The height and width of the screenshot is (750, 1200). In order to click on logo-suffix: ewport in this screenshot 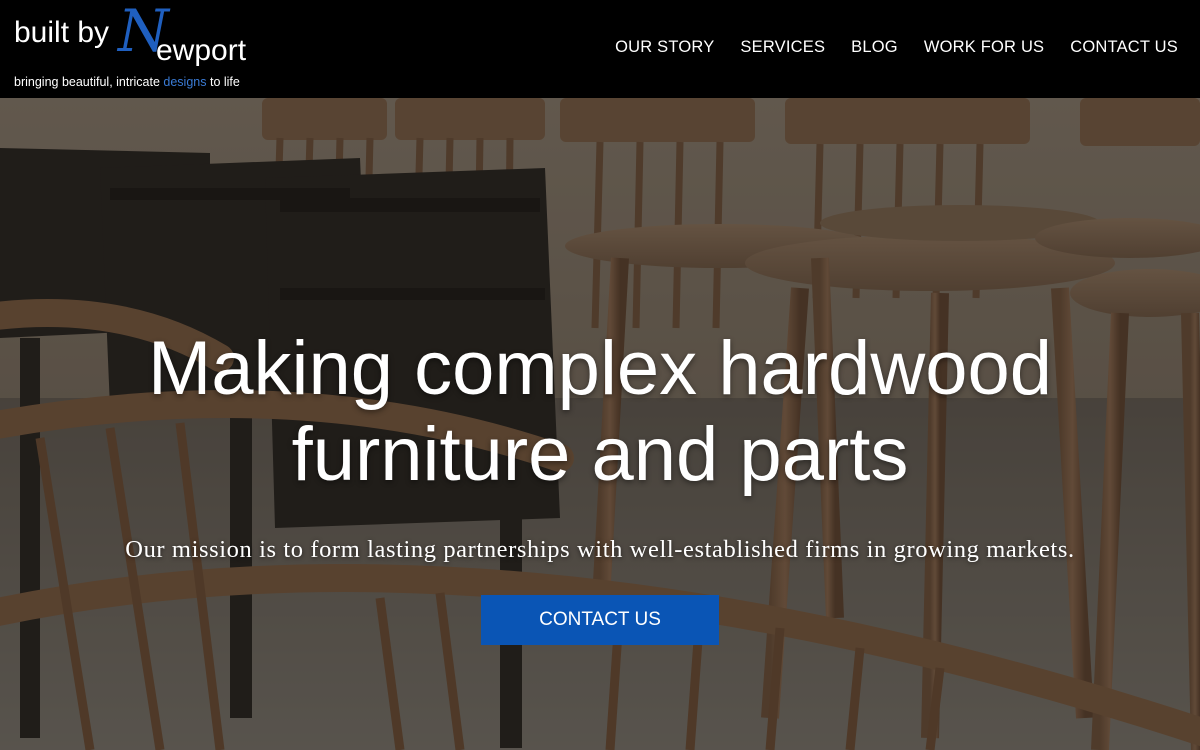, I will do `click(201, 50)`.